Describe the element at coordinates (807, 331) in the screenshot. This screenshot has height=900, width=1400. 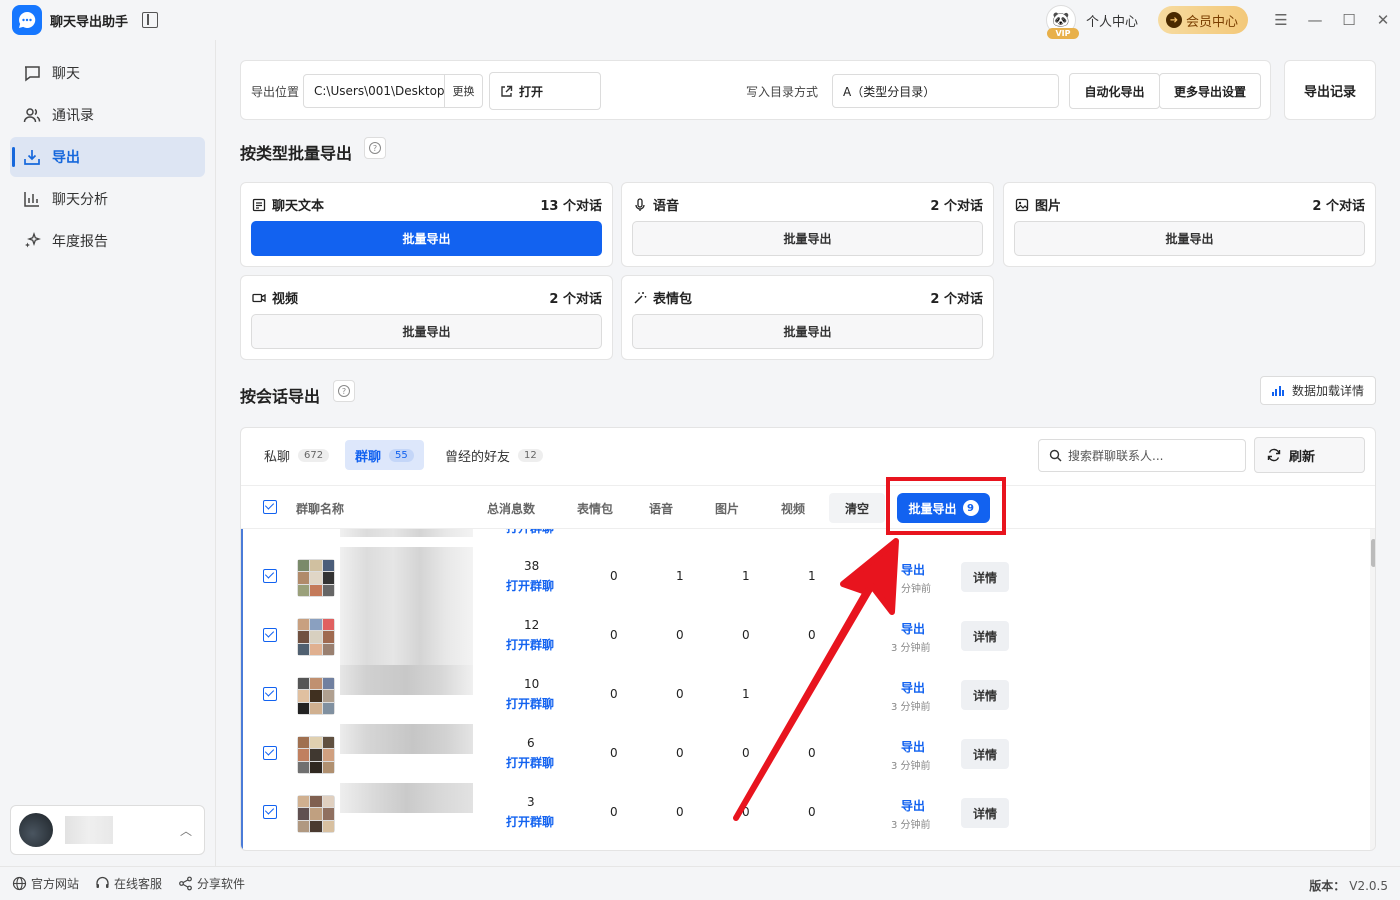
I see `batch-export-sticker-button: 批量导出` at that location.